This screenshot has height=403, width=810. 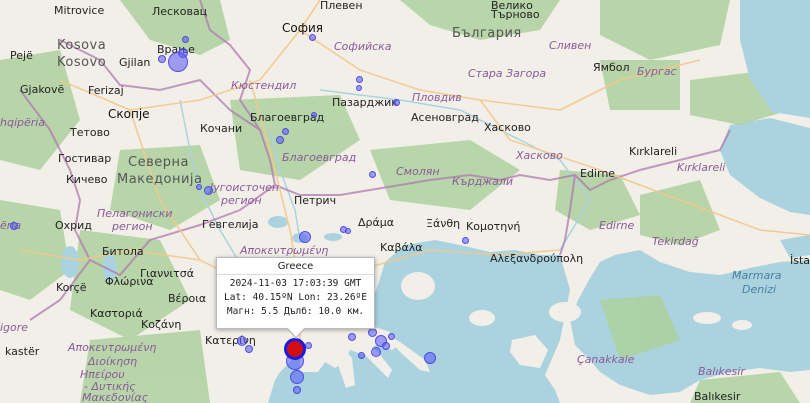 I want to click on label-region-1: регион, so click(x=241, y=200).